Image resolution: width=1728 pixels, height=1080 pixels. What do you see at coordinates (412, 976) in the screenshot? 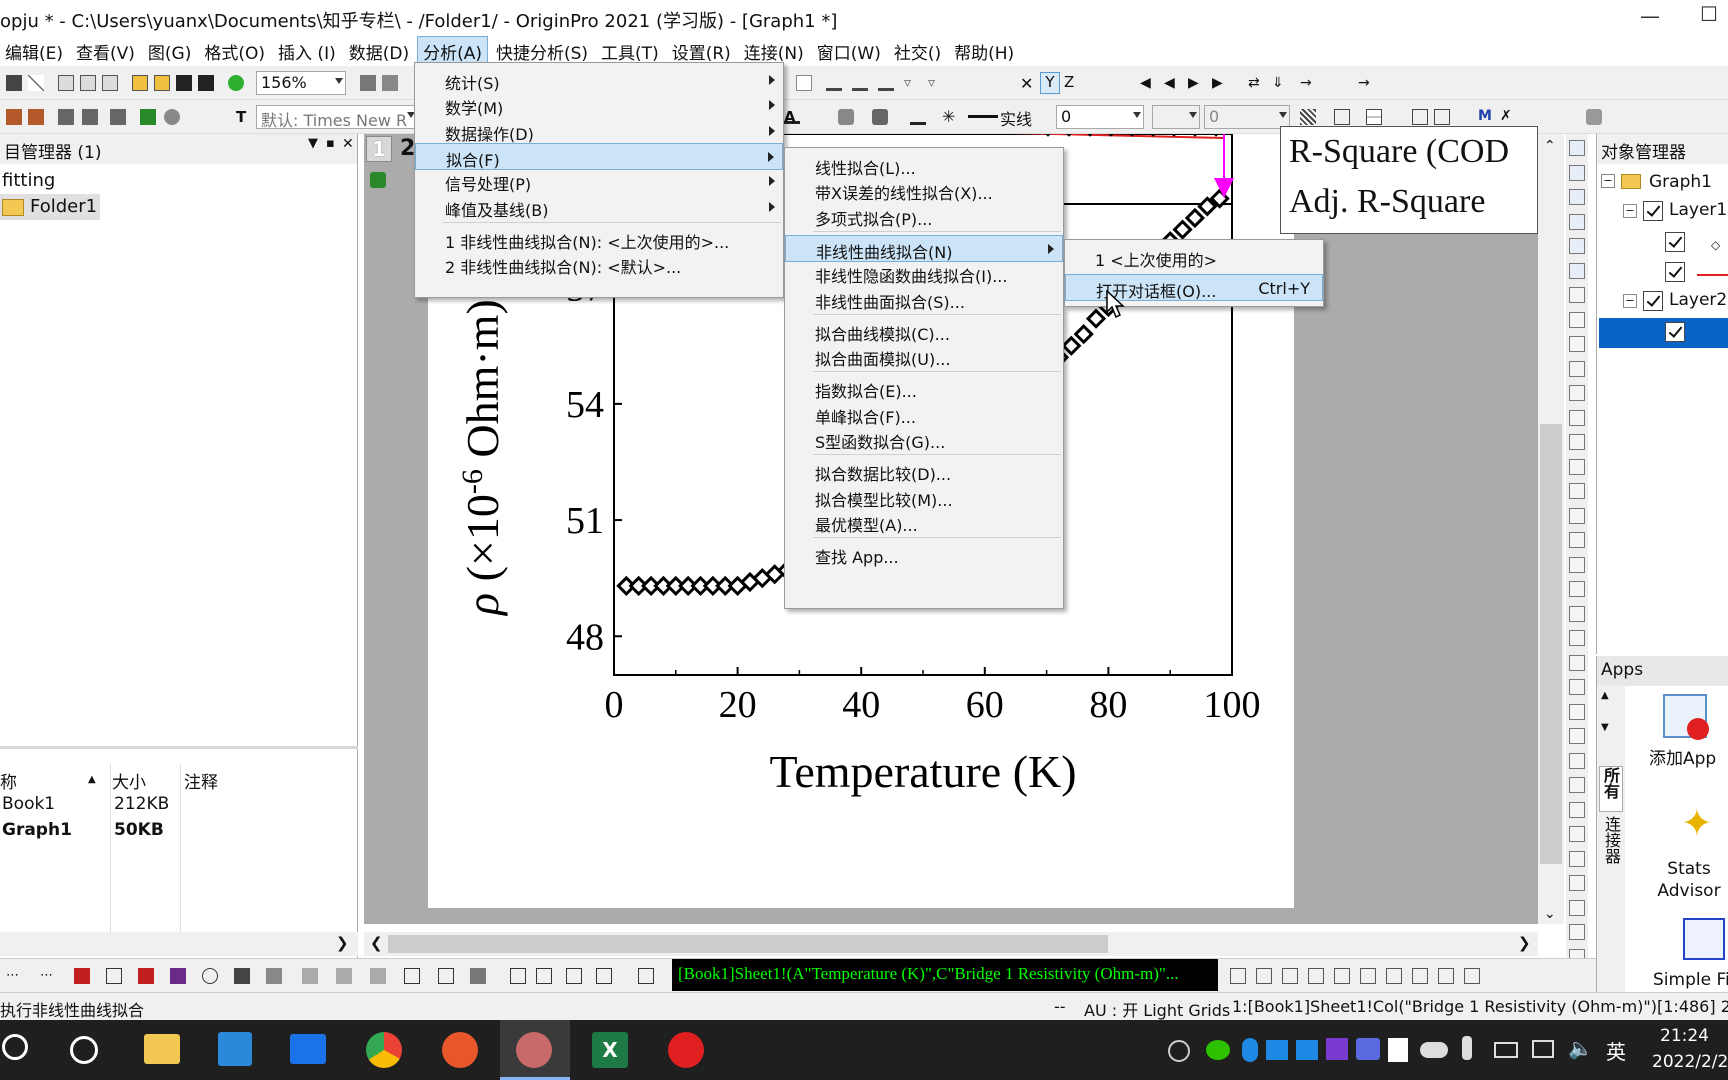
I see `table-graph-icon` at bounding box center [412, 976].